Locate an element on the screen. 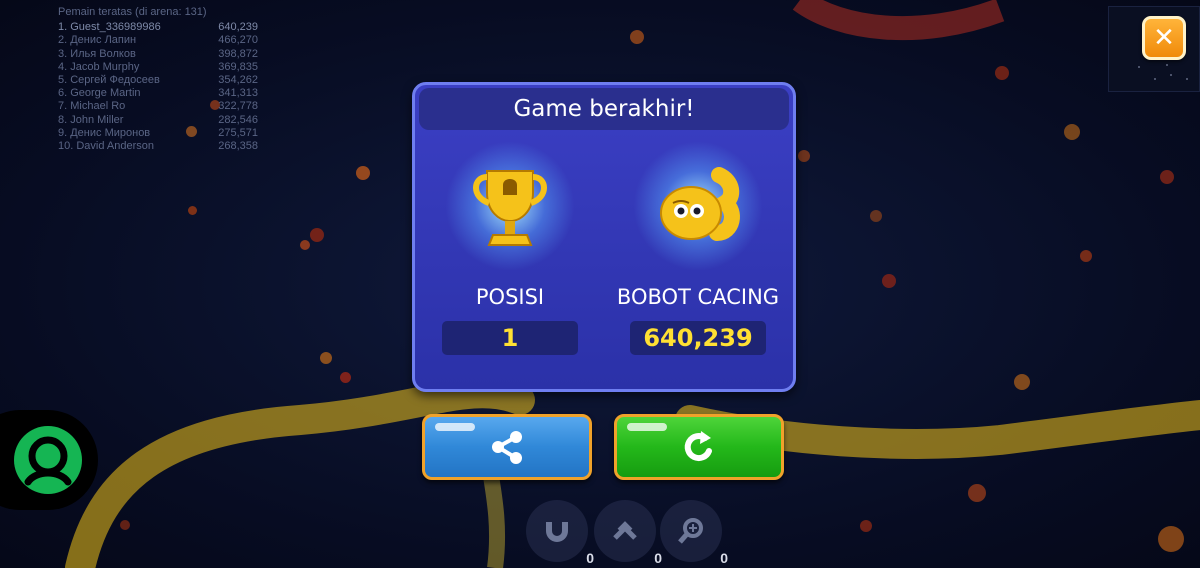 This screenshot has height=568, width=1200. zoom-powerup: 0 is located at coordinates (694, 533).